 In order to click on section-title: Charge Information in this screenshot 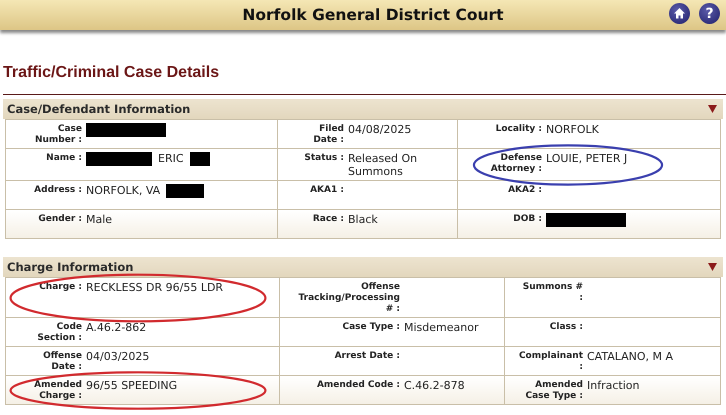, I will do `click(70, 267)`.